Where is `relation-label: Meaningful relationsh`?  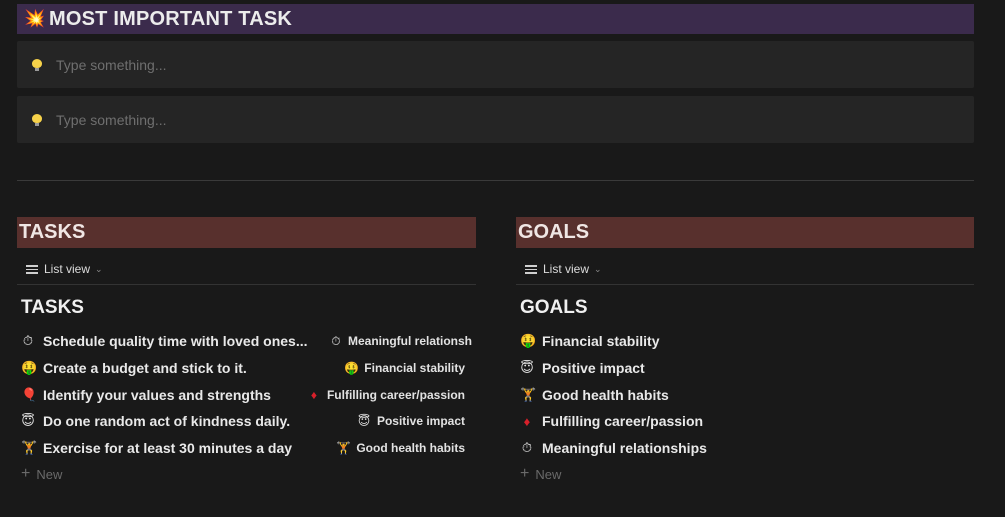 relation-label: Meaningful relationsh is located at coordinates (409, 341).